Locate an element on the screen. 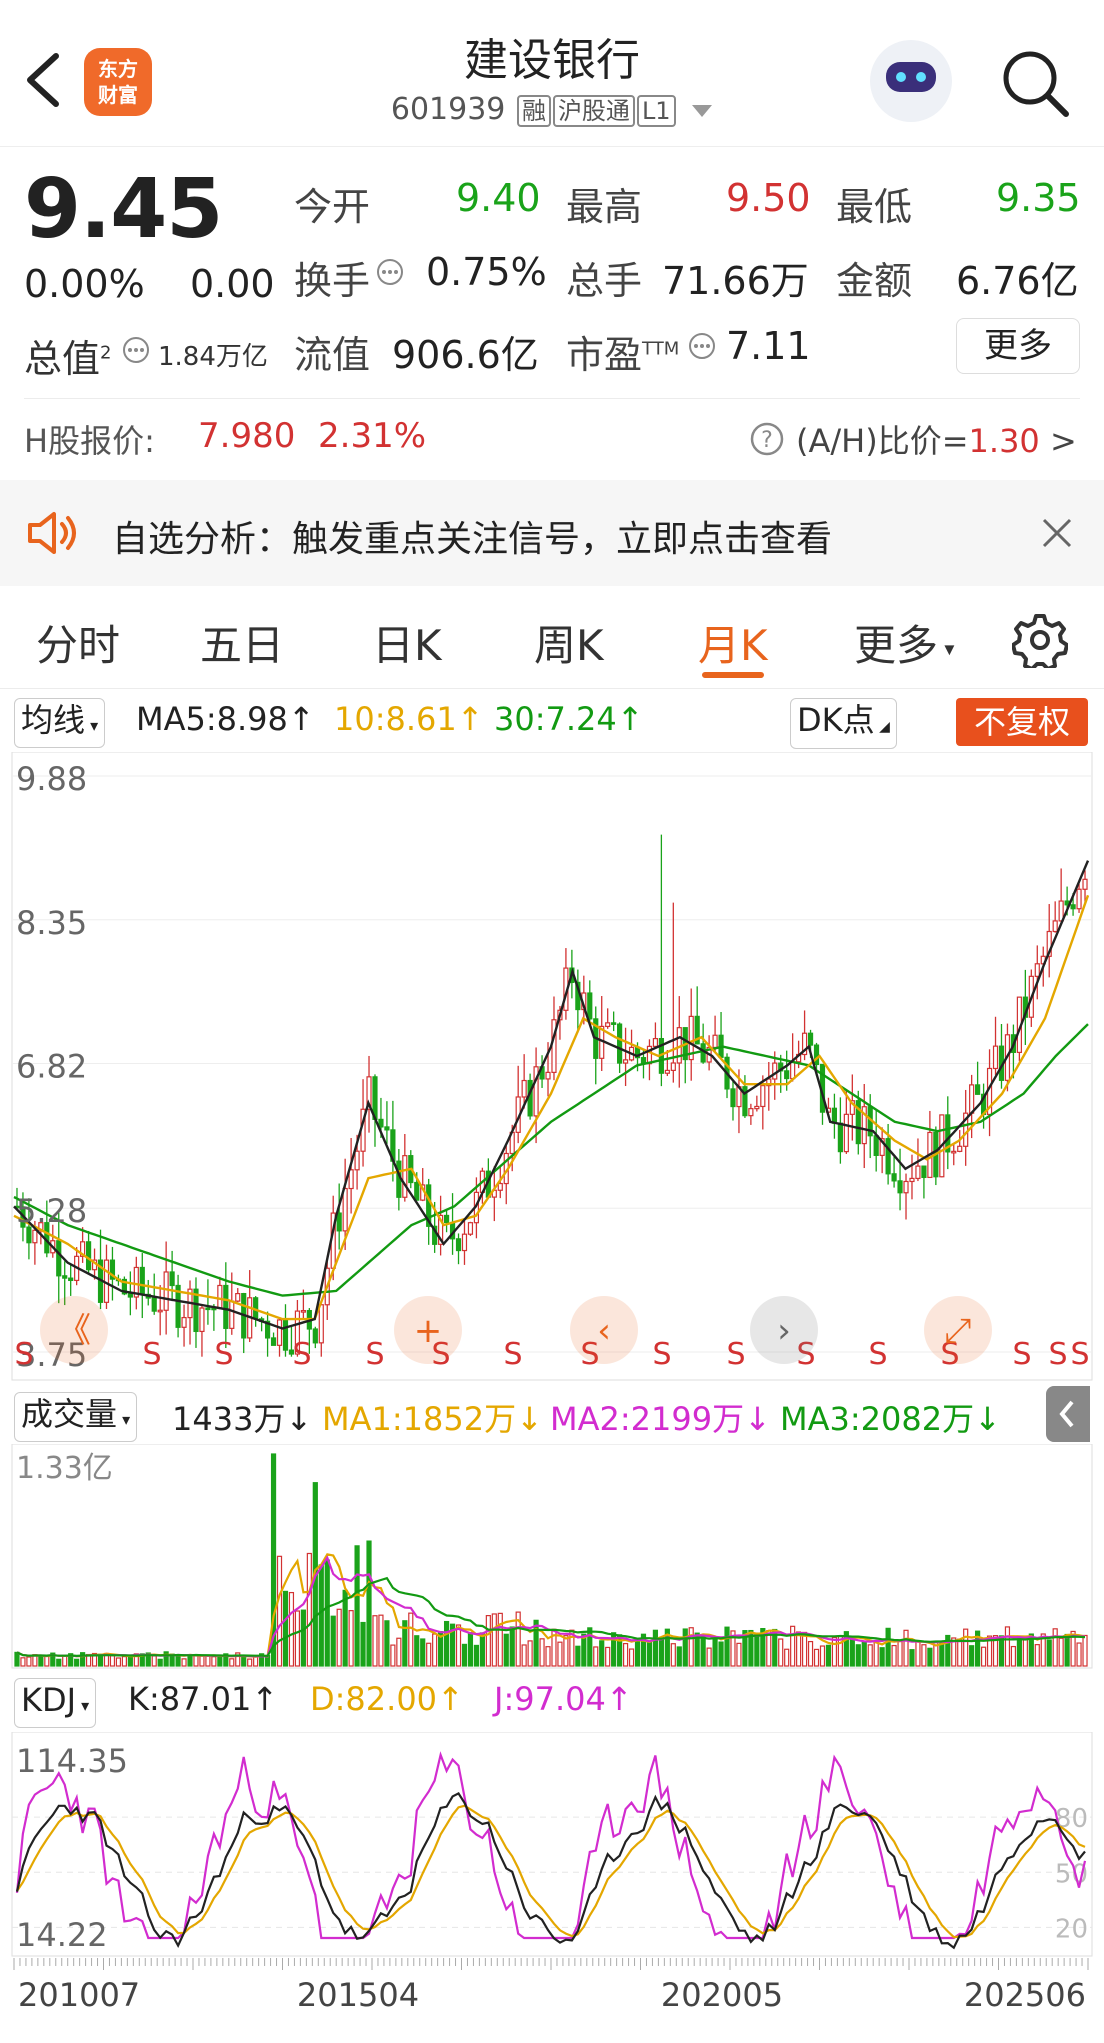 The image size is (1104, 2043). robot-avatar-icon is located at coordinates (911, 81).